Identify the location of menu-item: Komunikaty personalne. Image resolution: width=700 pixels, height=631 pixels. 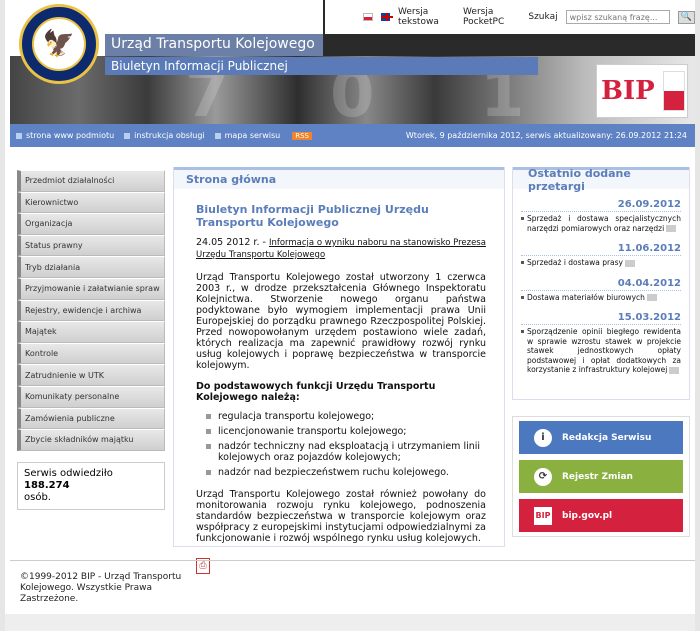
(91, 396).